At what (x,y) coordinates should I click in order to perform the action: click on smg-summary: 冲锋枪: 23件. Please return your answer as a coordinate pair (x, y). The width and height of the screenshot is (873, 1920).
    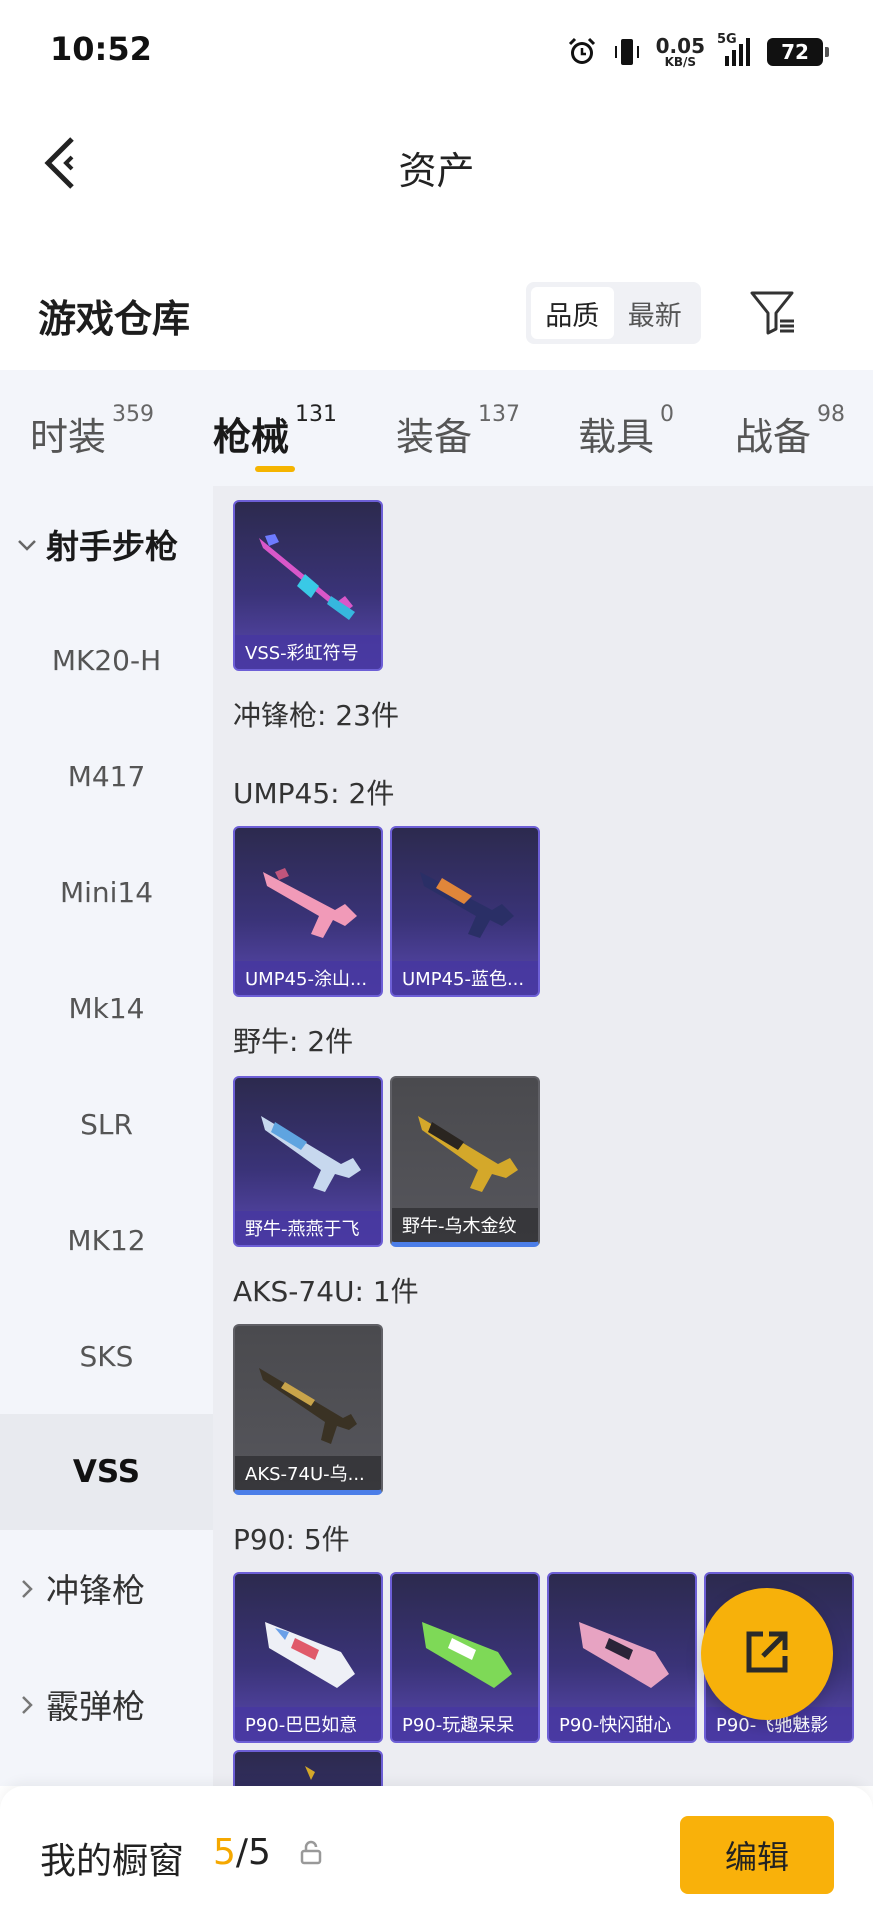
    Looking at the image, I should click on (316, 715).